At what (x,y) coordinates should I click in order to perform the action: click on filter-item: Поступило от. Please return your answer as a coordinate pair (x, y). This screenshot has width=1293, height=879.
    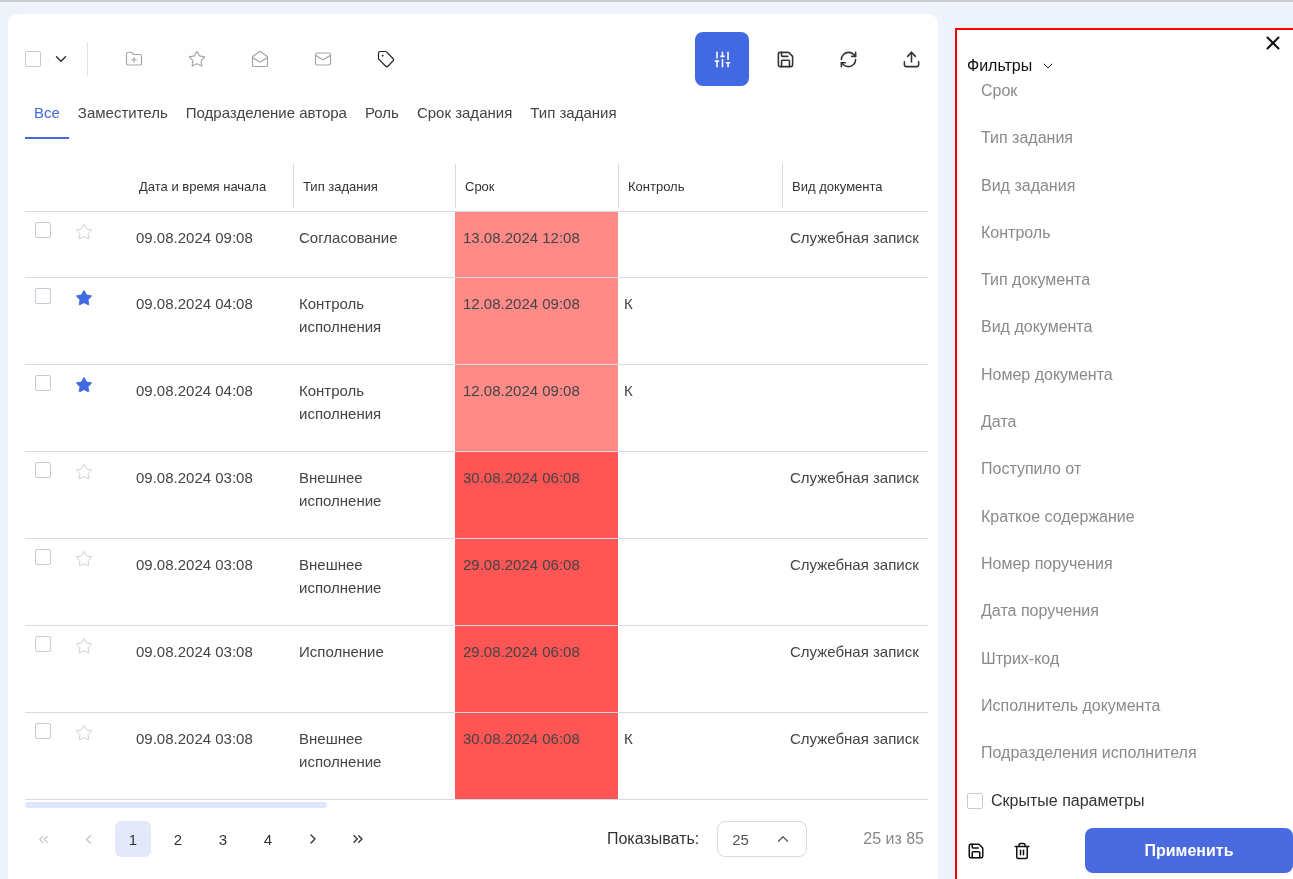
    Looking at the image, I should click on (1031, 479).